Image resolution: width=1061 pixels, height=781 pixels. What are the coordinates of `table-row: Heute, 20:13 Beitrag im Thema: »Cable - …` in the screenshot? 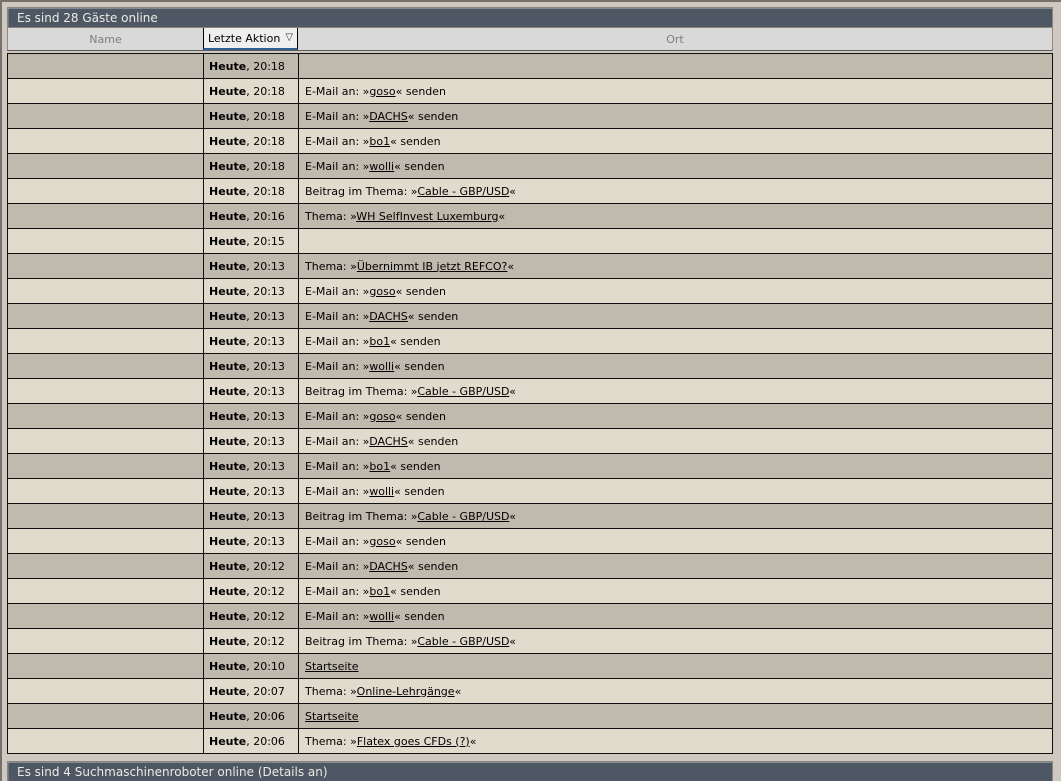 It's located at (530, 391).